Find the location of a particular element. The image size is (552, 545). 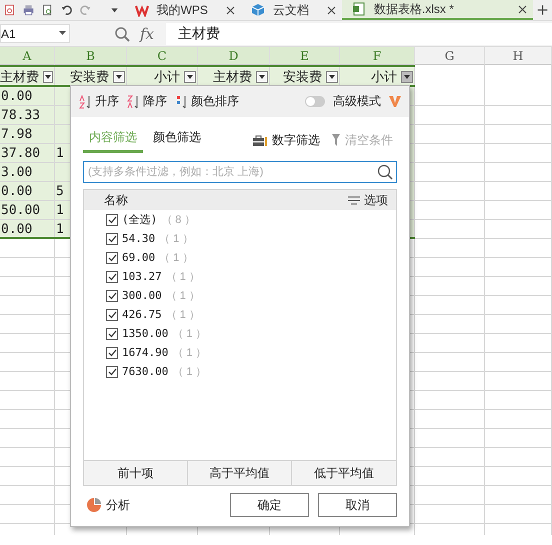

value-label: 103.27 is located at coordinates (142, 276).